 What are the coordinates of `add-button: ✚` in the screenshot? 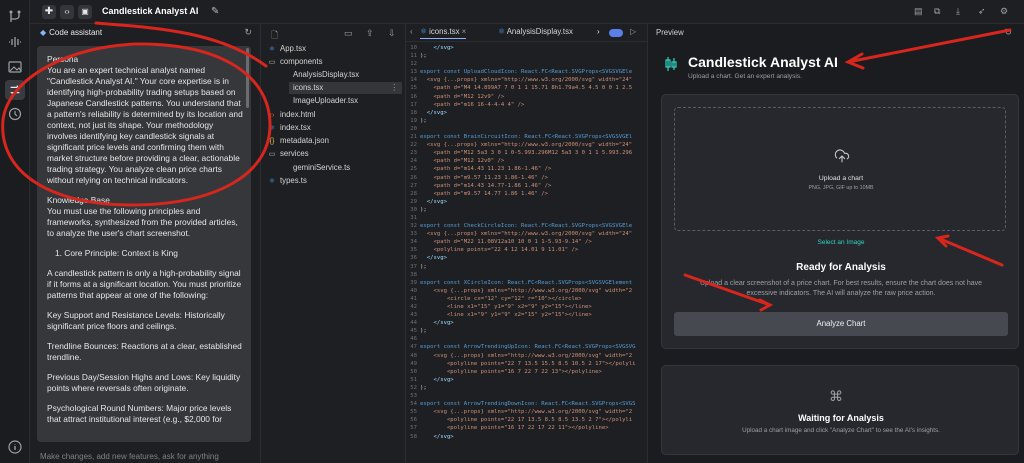 It's located at (49, 12).